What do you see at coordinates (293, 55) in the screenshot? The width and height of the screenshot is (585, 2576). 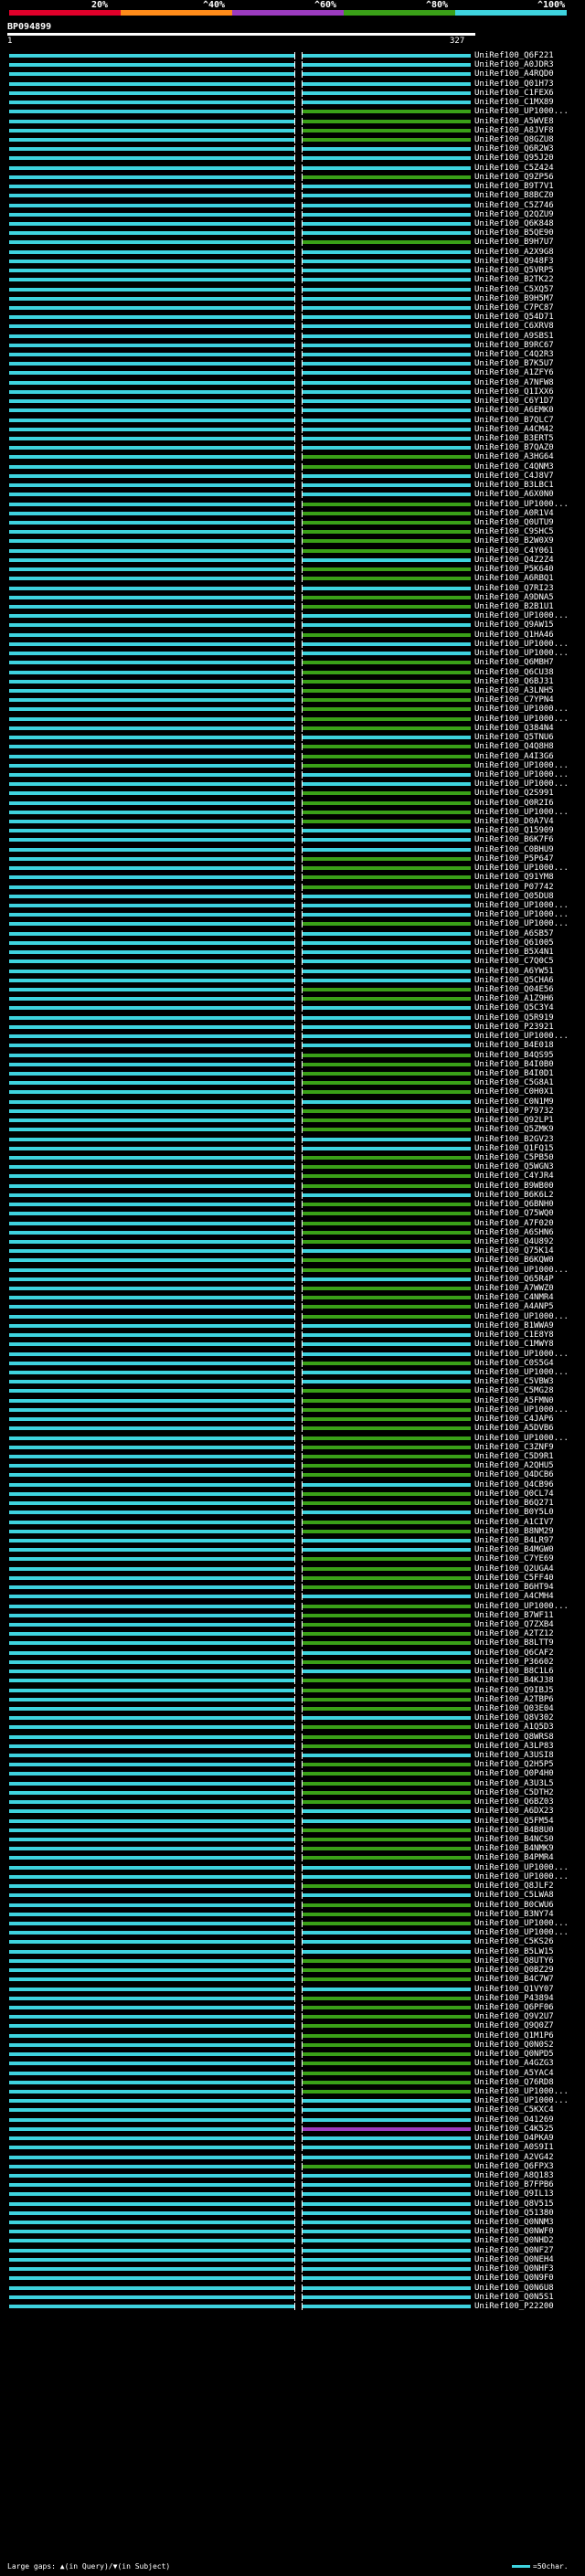 I see `alignment-row: UniRef100_Q6F221` at bounding box center [293, 55].